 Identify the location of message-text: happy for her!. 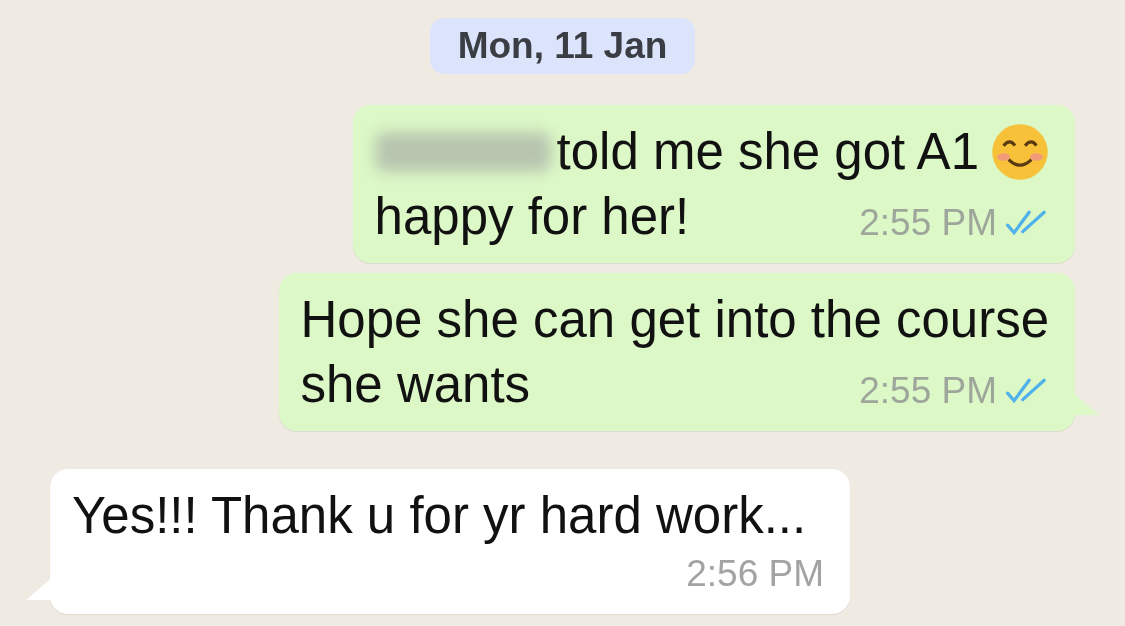
(532, 217).